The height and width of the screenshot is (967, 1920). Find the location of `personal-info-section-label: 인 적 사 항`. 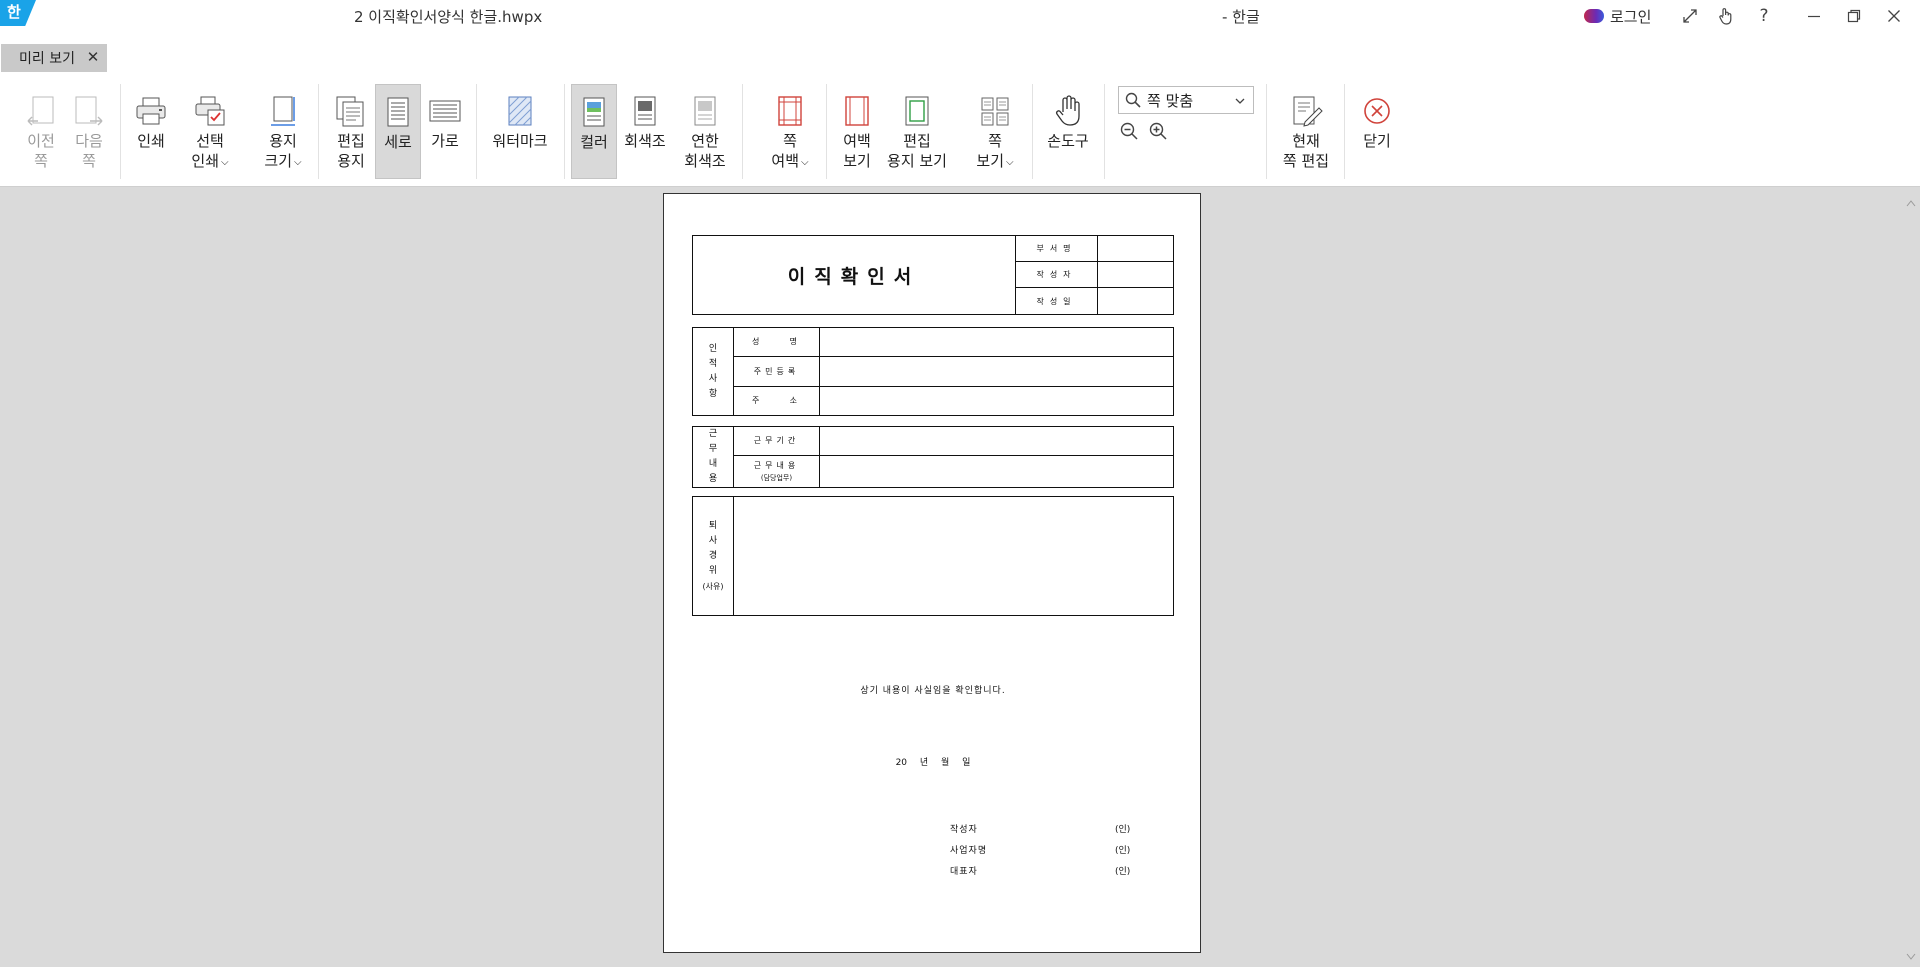

personal-info-section-label: 인 적 사 항 is located at coordinates (713, 371).